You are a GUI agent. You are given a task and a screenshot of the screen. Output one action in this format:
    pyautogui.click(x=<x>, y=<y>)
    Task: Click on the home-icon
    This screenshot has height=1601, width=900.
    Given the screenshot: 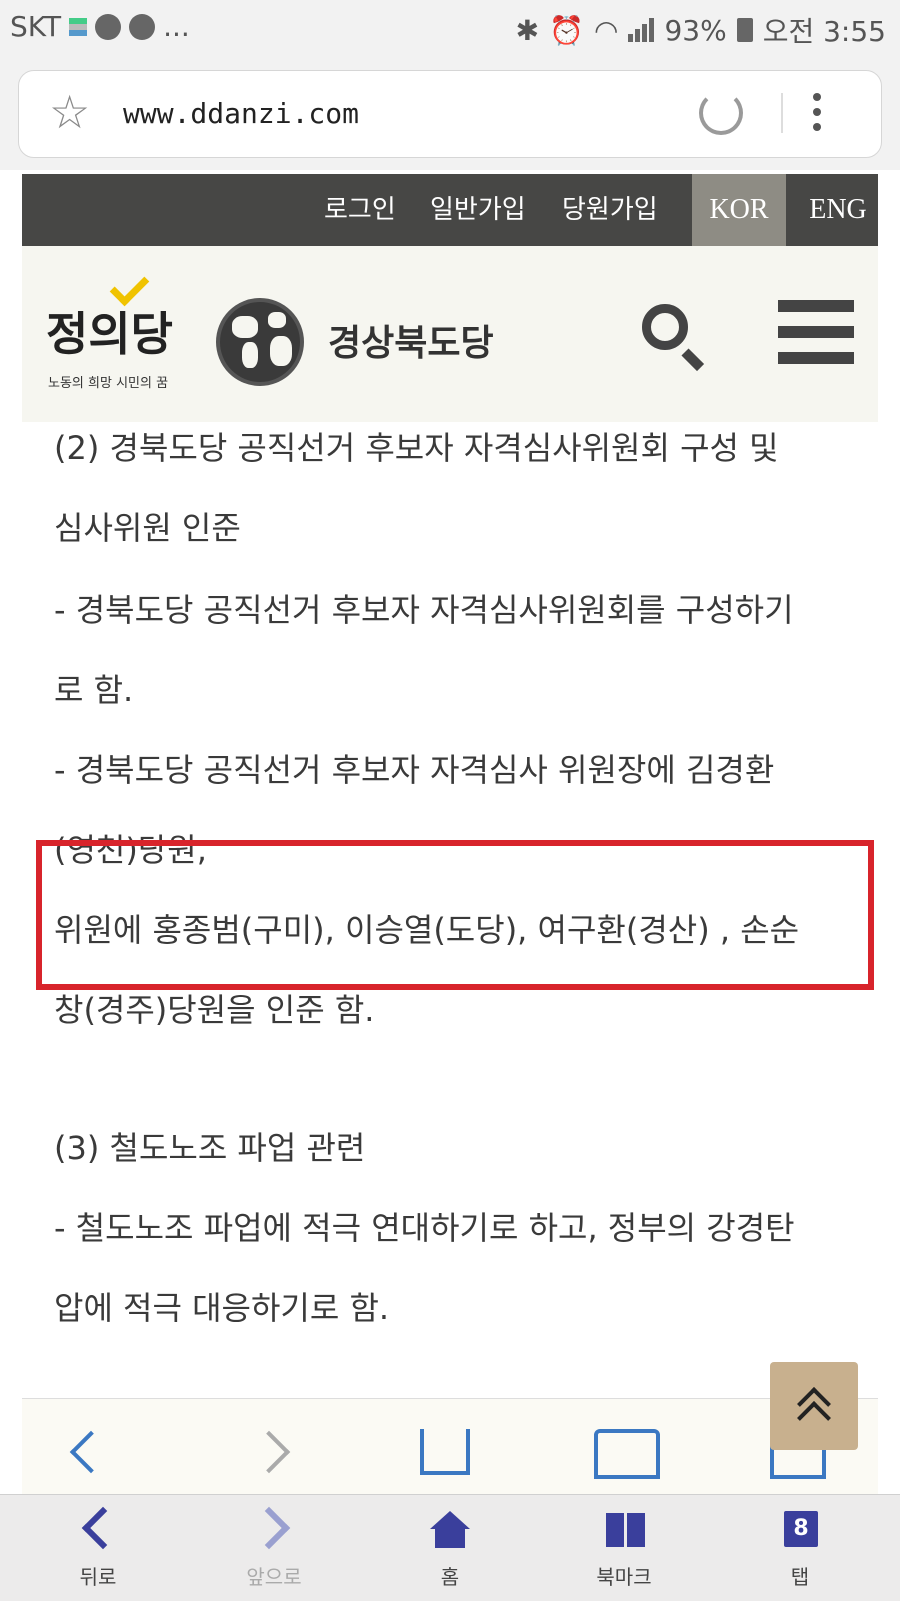 What is the action you would take?
    pyautogui.click(x=450, y=1531)
    